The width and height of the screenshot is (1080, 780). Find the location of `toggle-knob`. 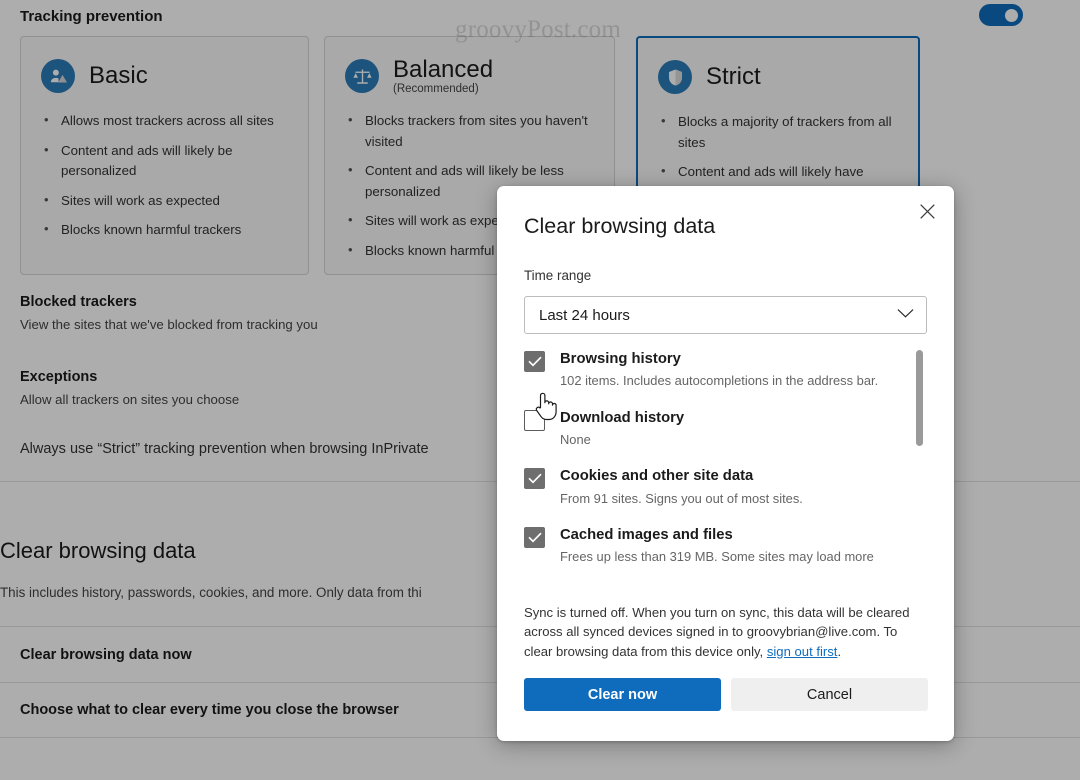

toggle-knob is located at coordinates (1011, 15).